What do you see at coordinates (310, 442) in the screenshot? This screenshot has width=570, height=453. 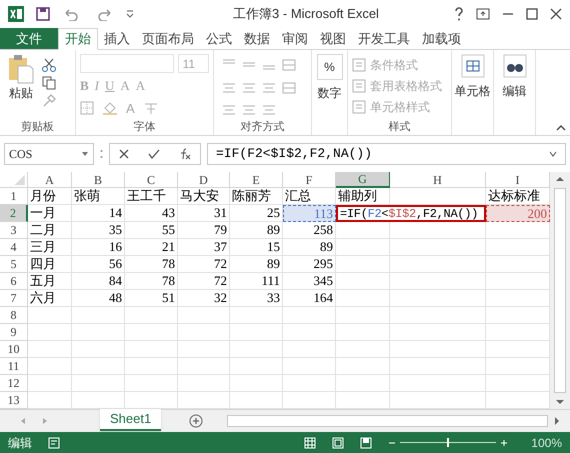 I see `normal-view-icon` at bounding box center [310, 442].